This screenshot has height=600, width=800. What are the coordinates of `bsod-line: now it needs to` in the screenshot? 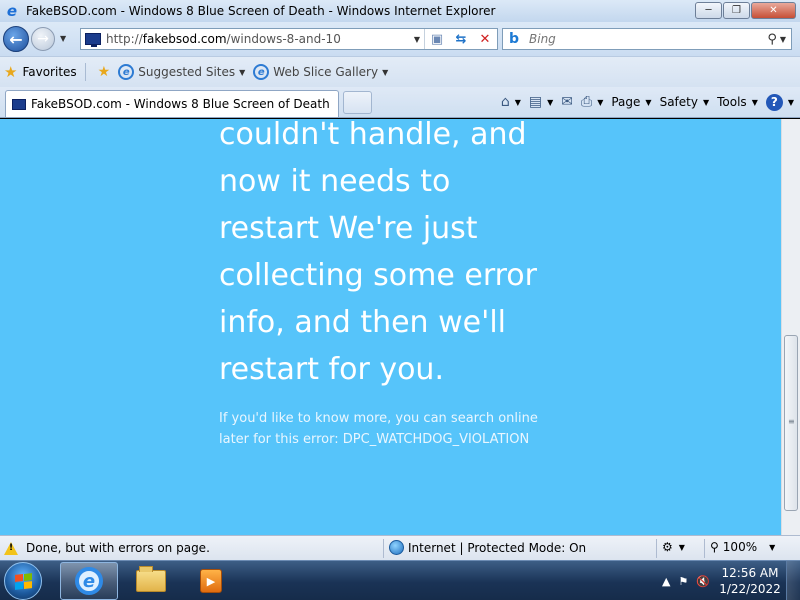 It's located at (335, 181).